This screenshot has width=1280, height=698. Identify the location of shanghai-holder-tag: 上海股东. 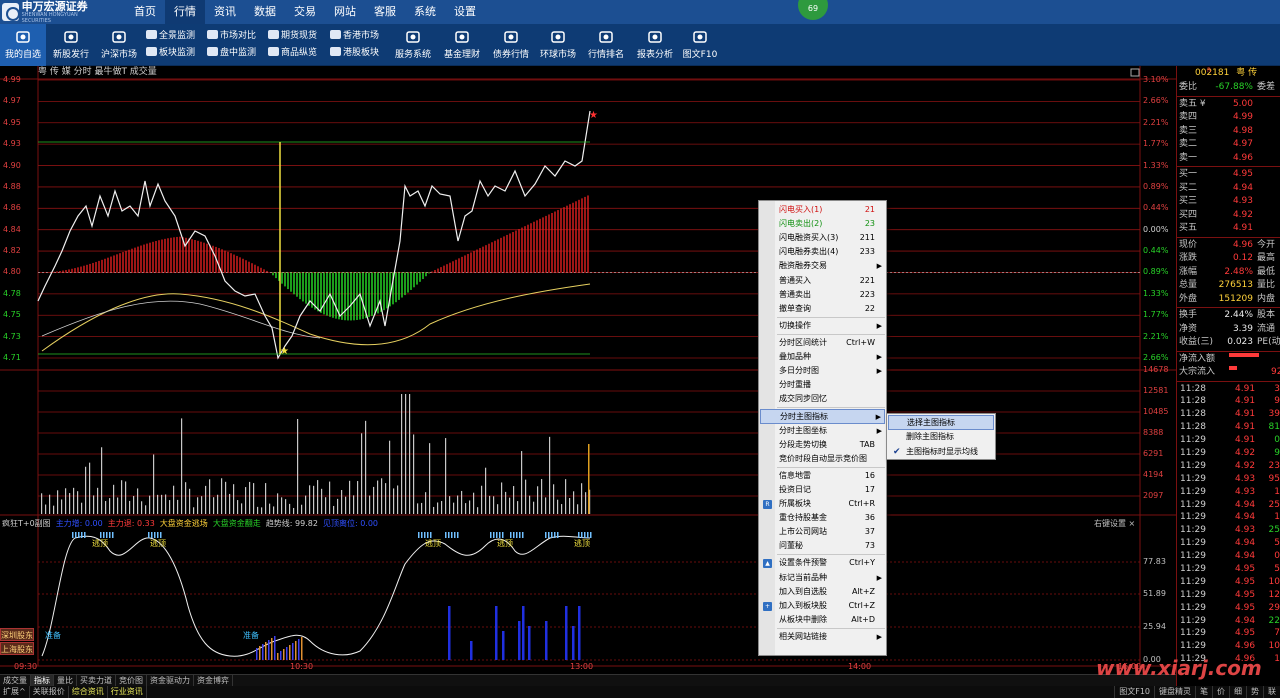
(17, 648).